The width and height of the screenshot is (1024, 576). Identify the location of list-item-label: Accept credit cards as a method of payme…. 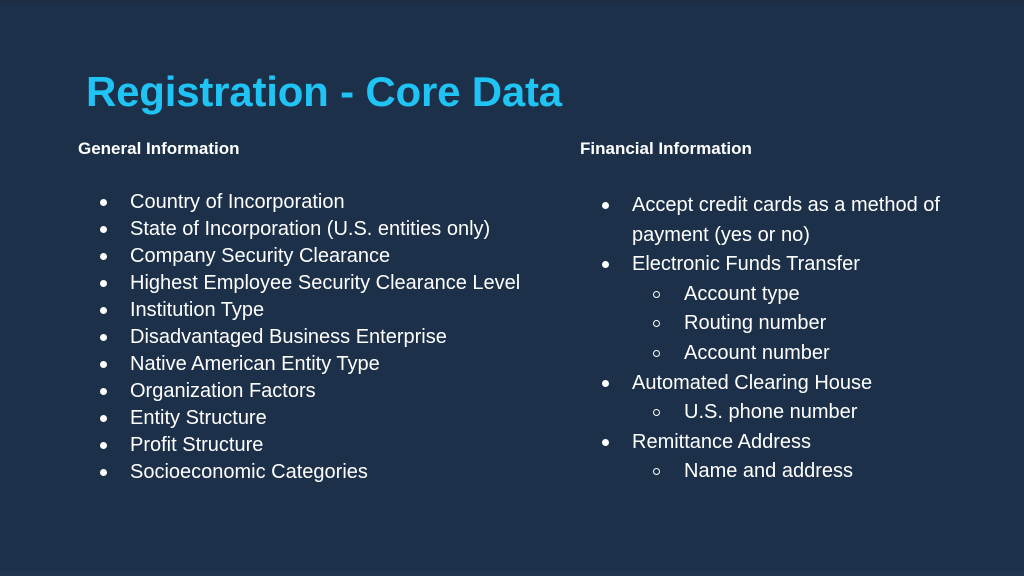
(786, 220).